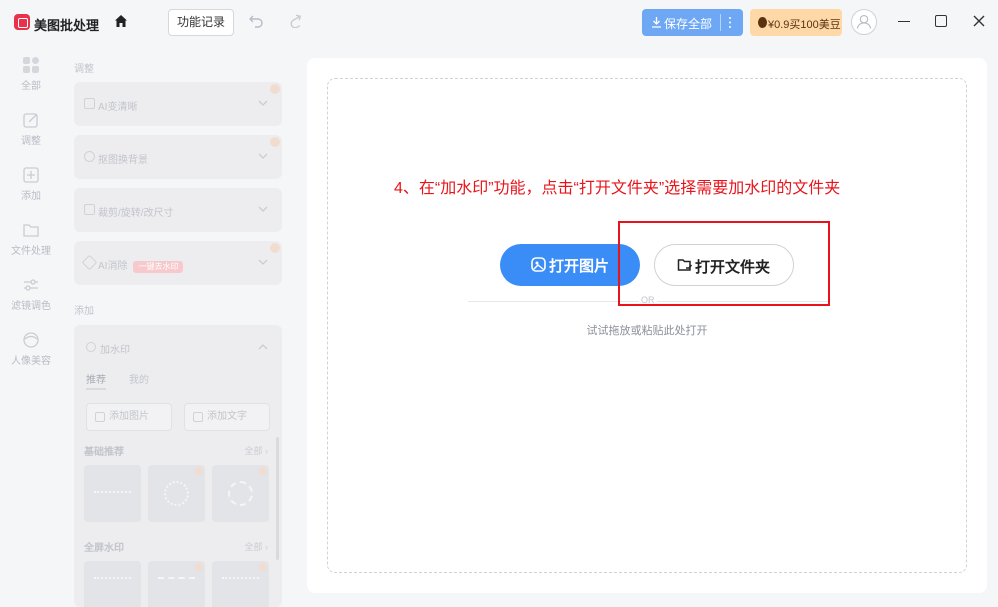 Image resolution: width=998 pixels, height=607 pixels. Describe the element at coordinates (31, 86) in the screenshot. I see `nav-label: 全部` at that location.